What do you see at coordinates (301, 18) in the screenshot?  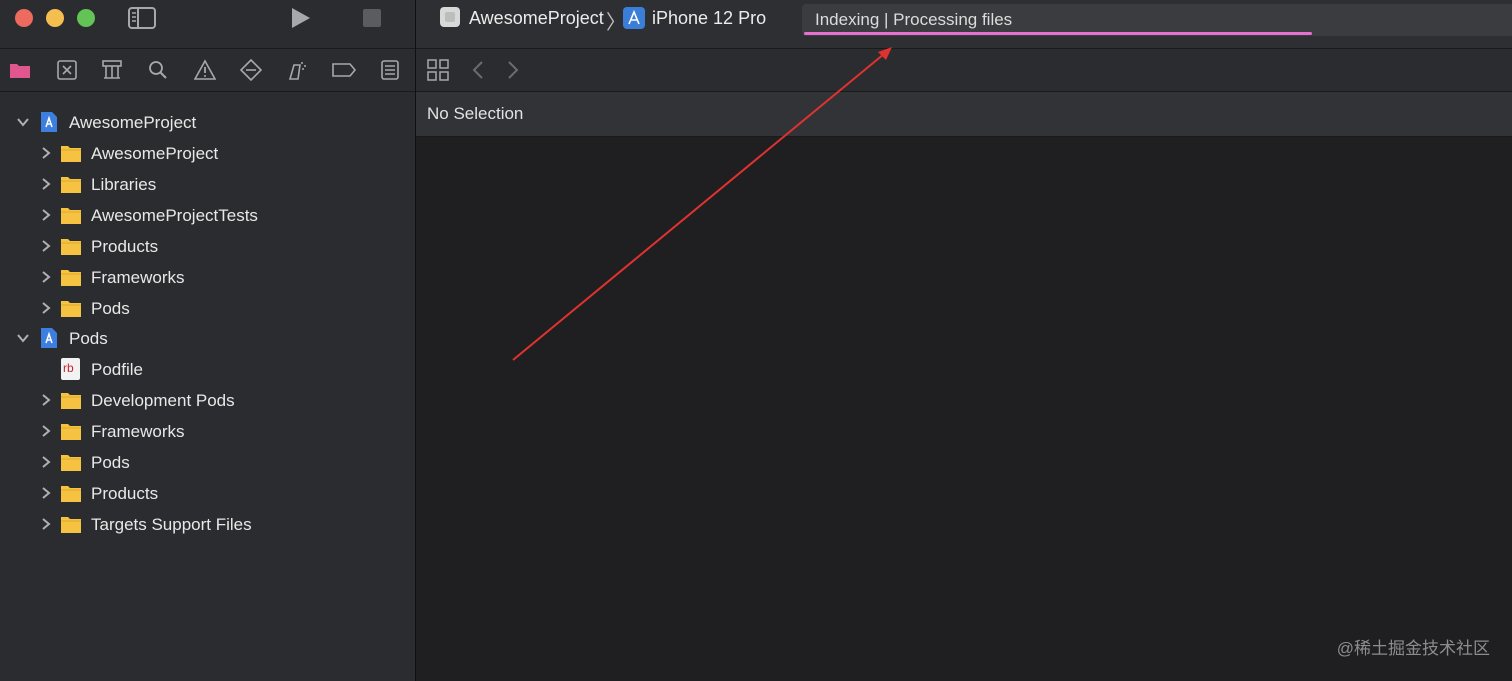 I see `run-play-icon` at bounding box center [301, 18].